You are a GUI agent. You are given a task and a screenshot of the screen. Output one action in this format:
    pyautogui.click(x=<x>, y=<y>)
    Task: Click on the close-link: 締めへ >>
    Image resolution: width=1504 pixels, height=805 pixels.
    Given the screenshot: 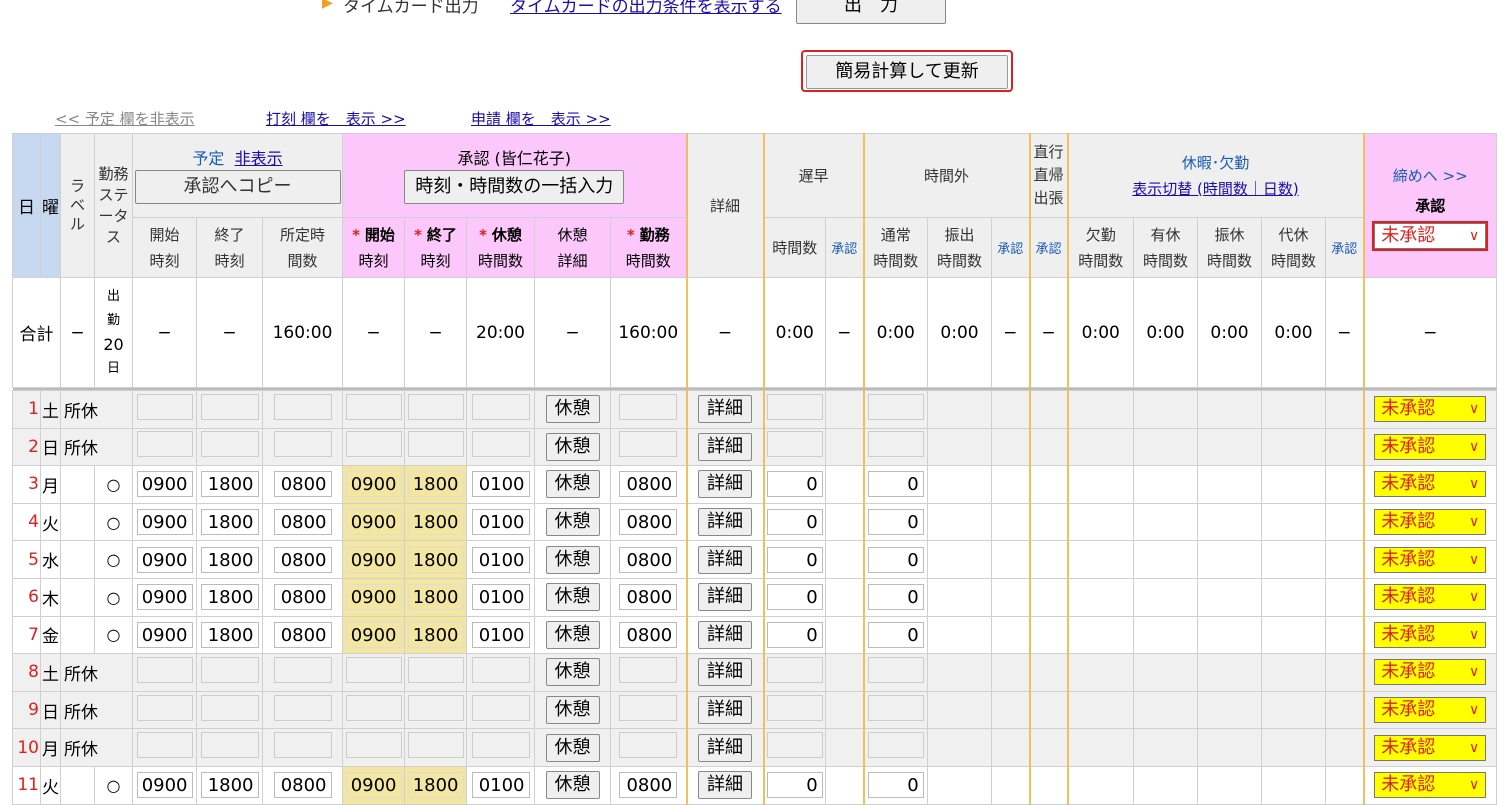 What is the action you would take?
    pyautogui.click(x=1431, y=176)
    